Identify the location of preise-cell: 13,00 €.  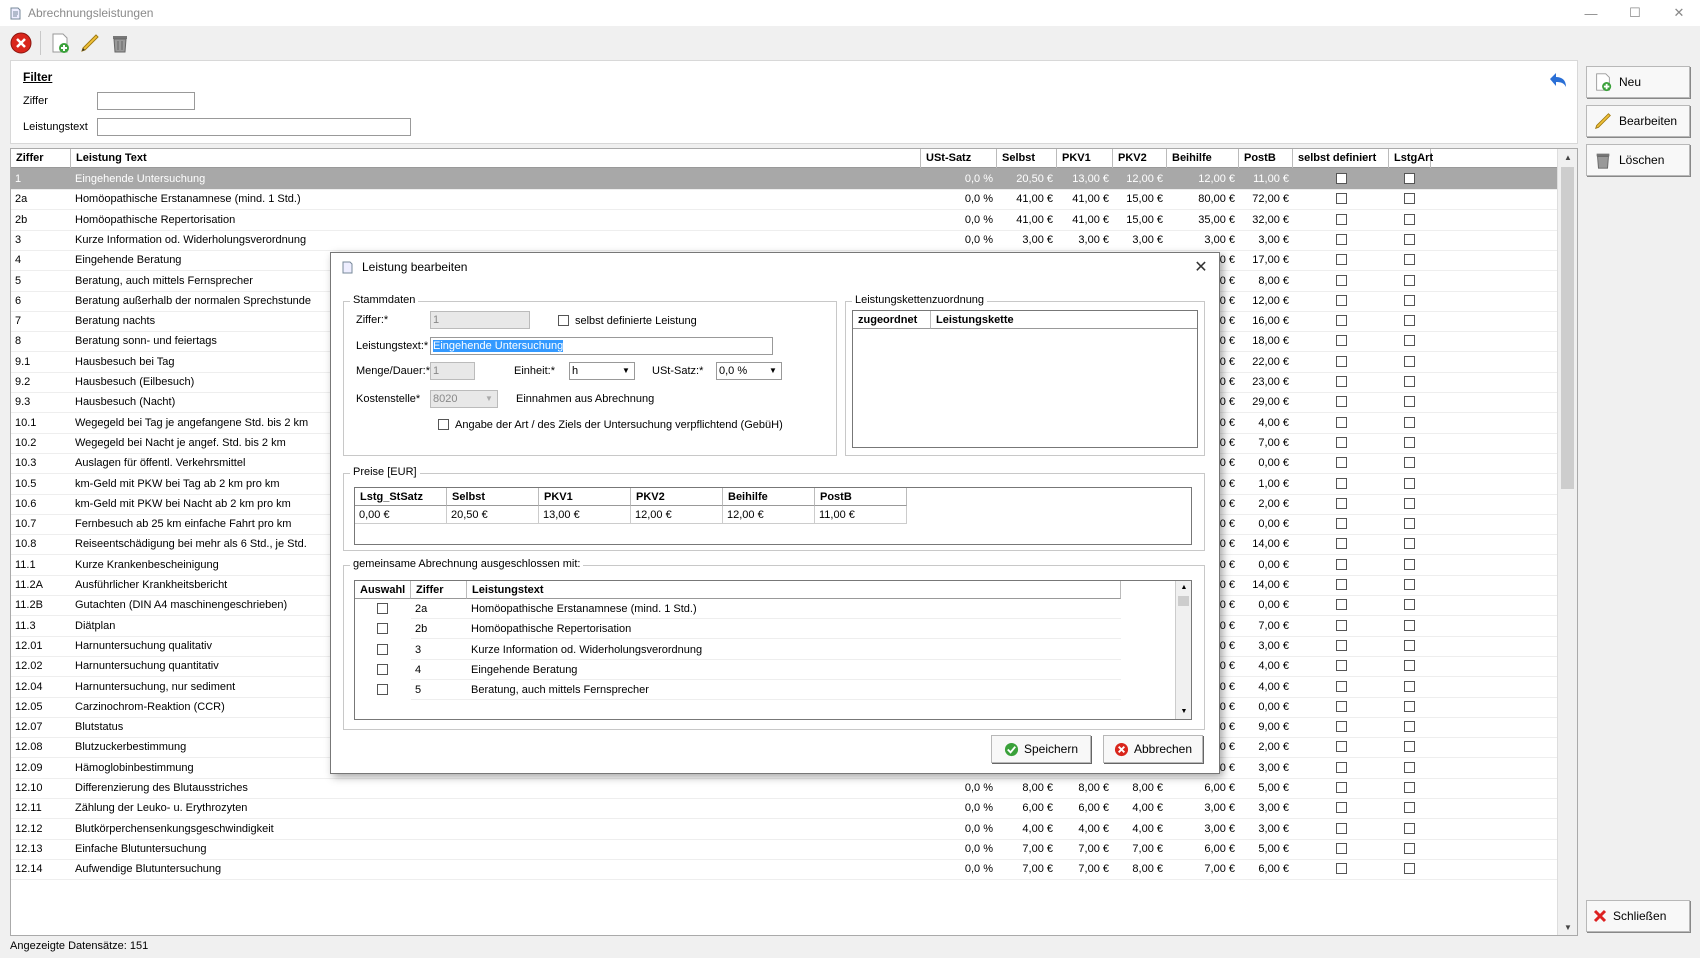
(585, 515).